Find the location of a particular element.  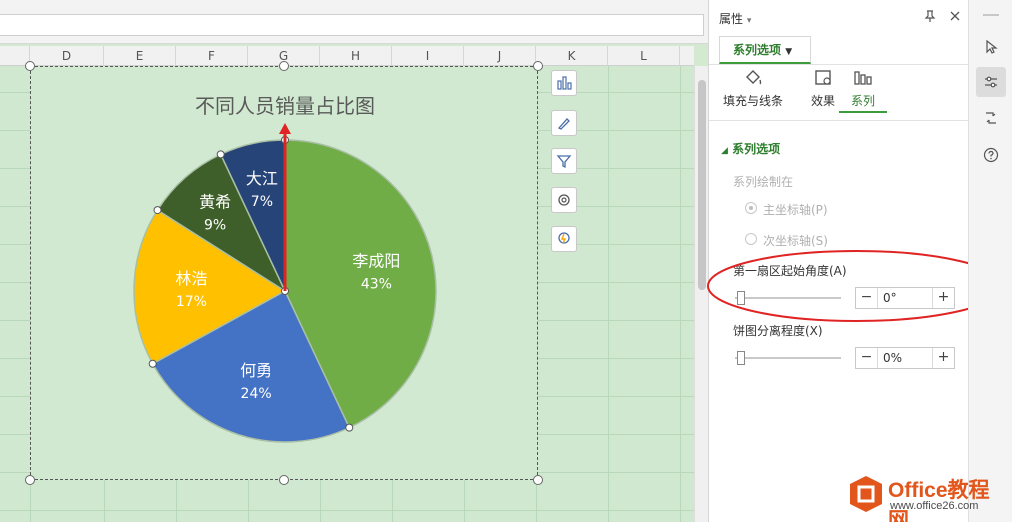

tab-series-options: 系列选项 ▼ is located at coordinates (765, 50).